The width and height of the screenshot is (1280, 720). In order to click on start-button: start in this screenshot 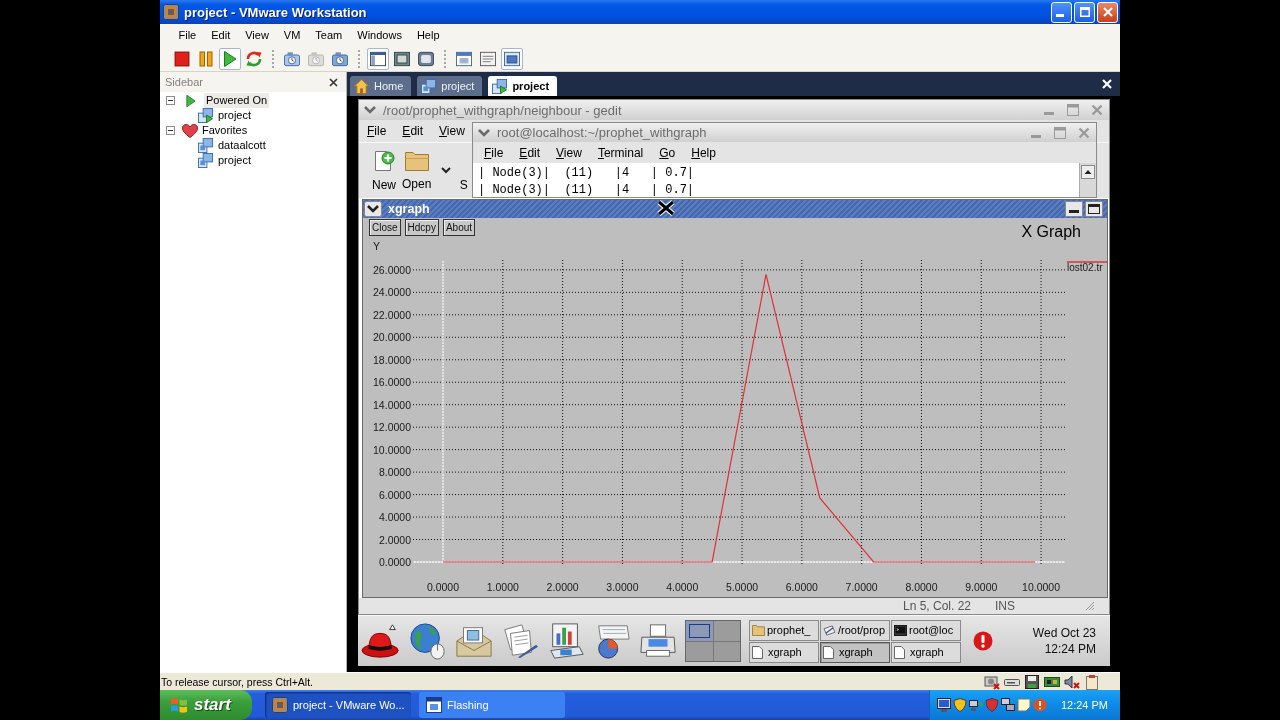, I will do `click(206, 705)`.